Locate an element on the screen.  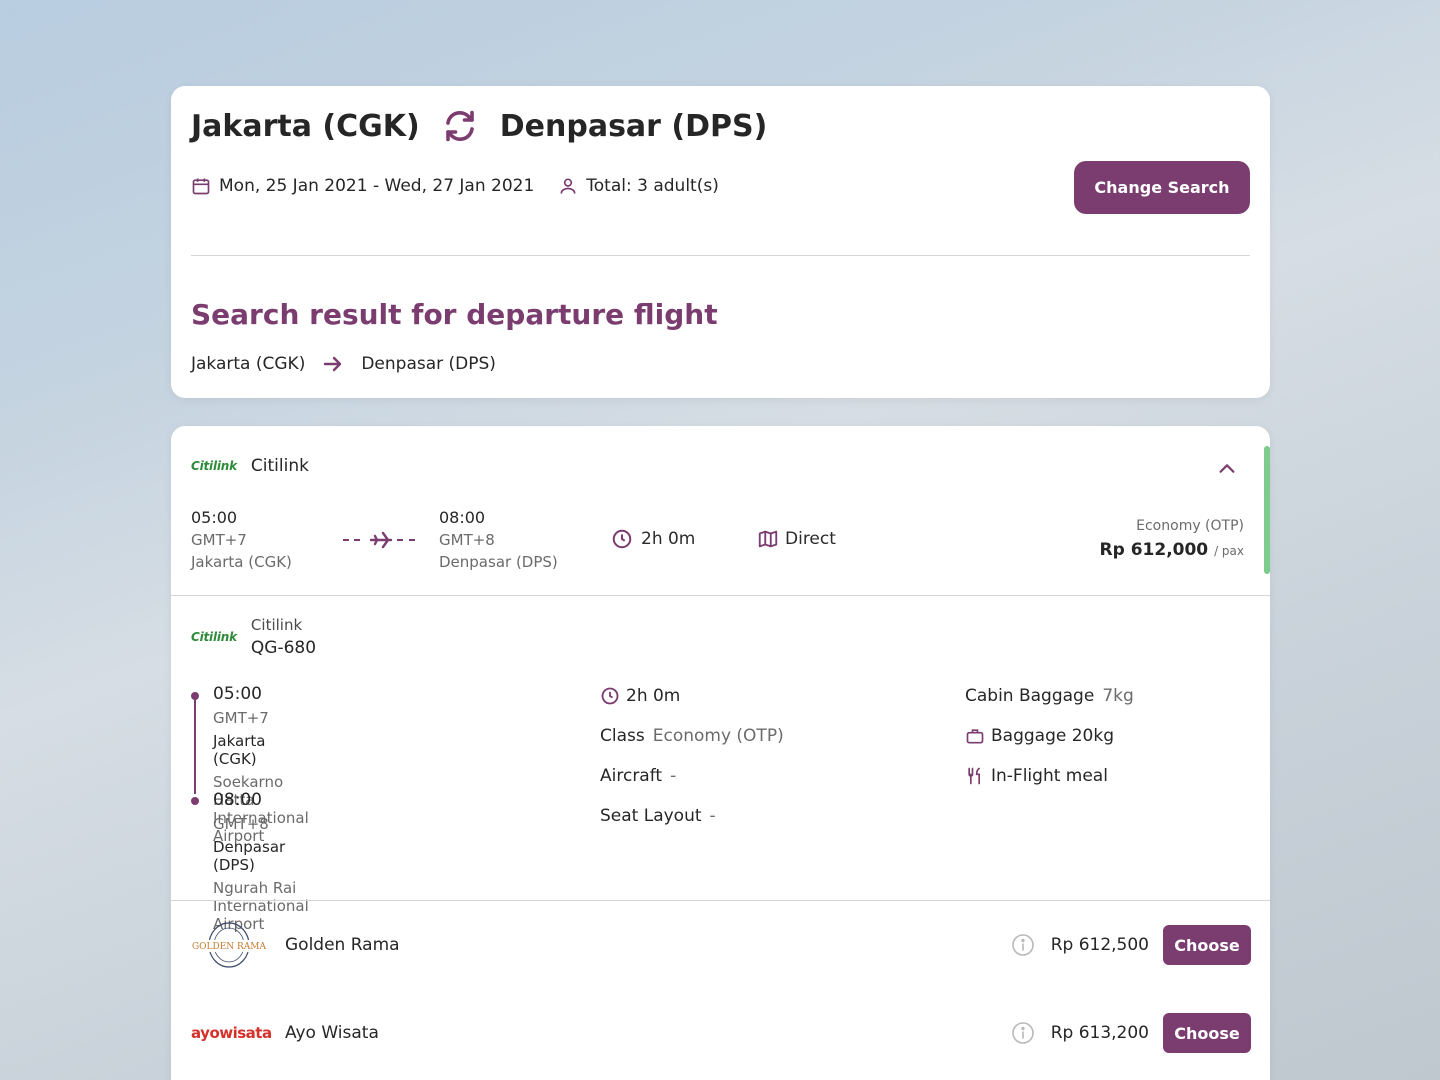
detail-airline: Citilink is located at coordinates (276, 625).